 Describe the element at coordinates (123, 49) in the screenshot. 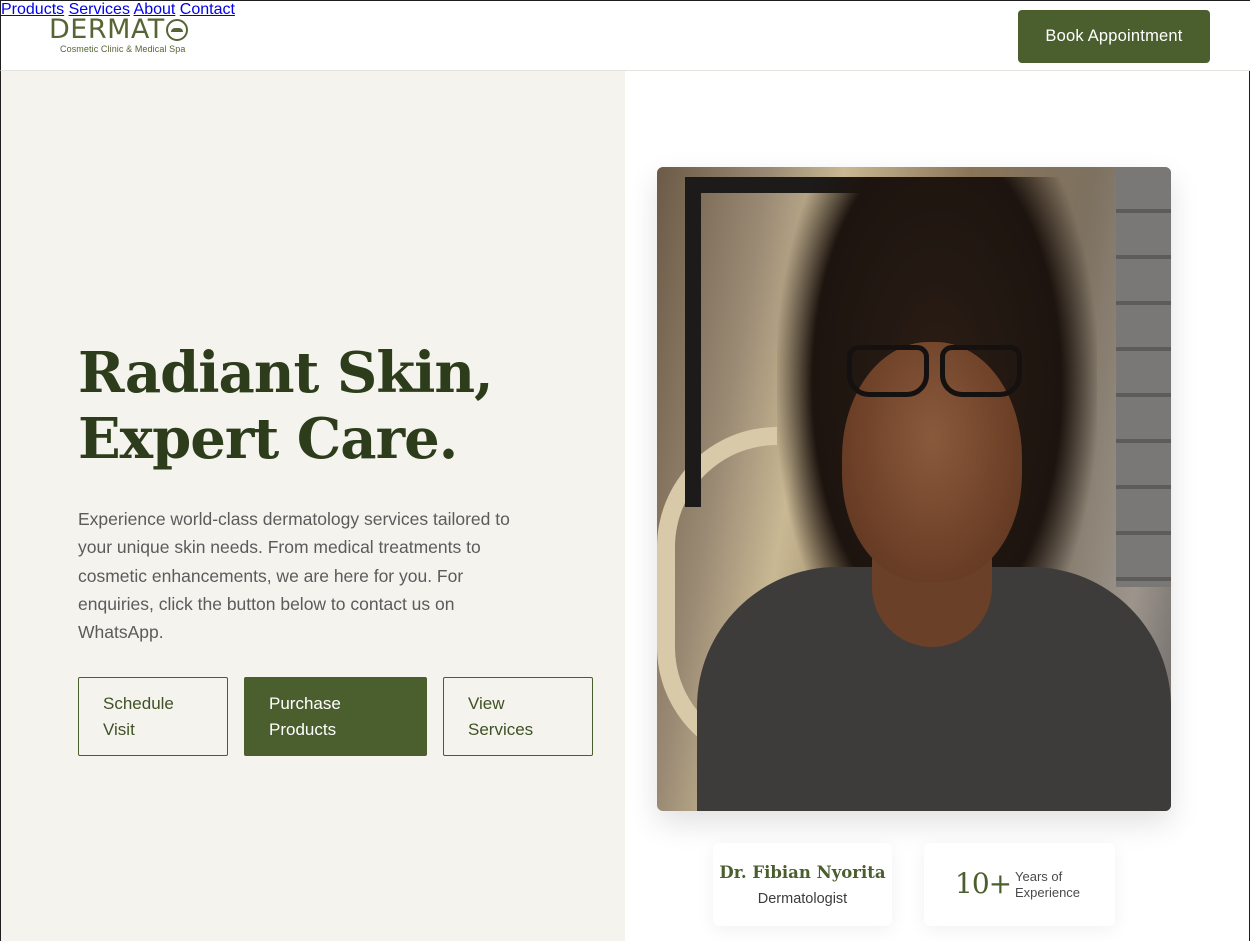

I see `logo-tagline: Cosmetic Clinic & Medical Spa` at that location.